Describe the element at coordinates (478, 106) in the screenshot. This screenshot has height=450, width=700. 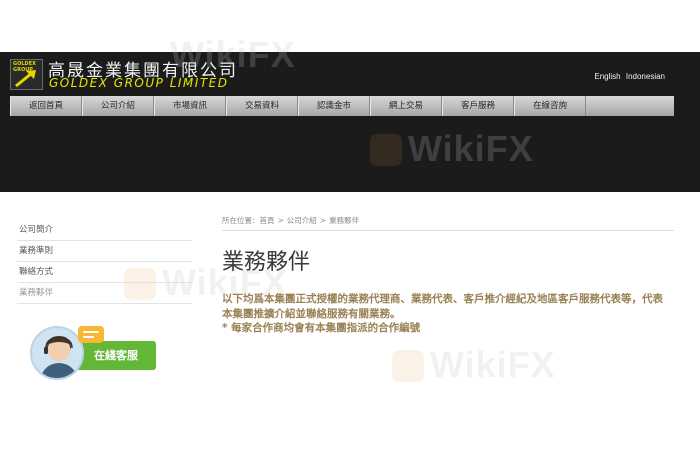
I see `nav-item-customer-service: 客戶服務` at that location.